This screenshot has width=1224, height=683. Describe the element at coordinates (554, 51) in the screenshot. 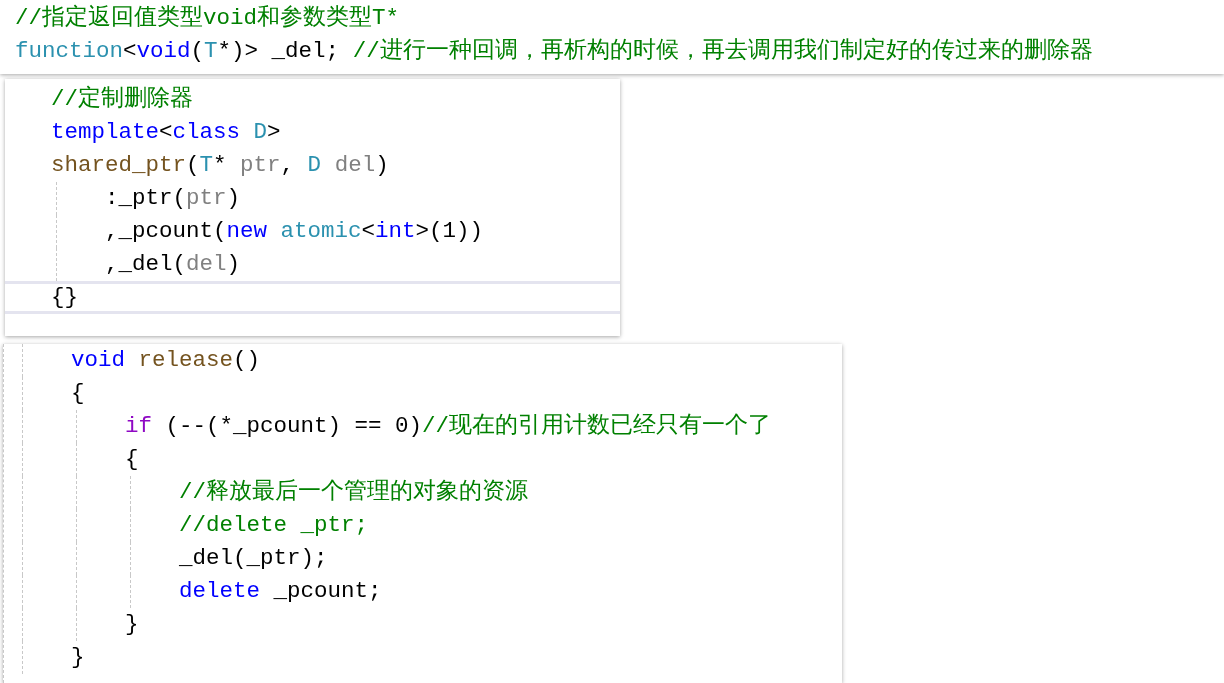

I see `code-line: function<void(T*)> _del; //进行一种回调，再析构的时候，再去调用我们制定好的传过来的删除器` at that location.